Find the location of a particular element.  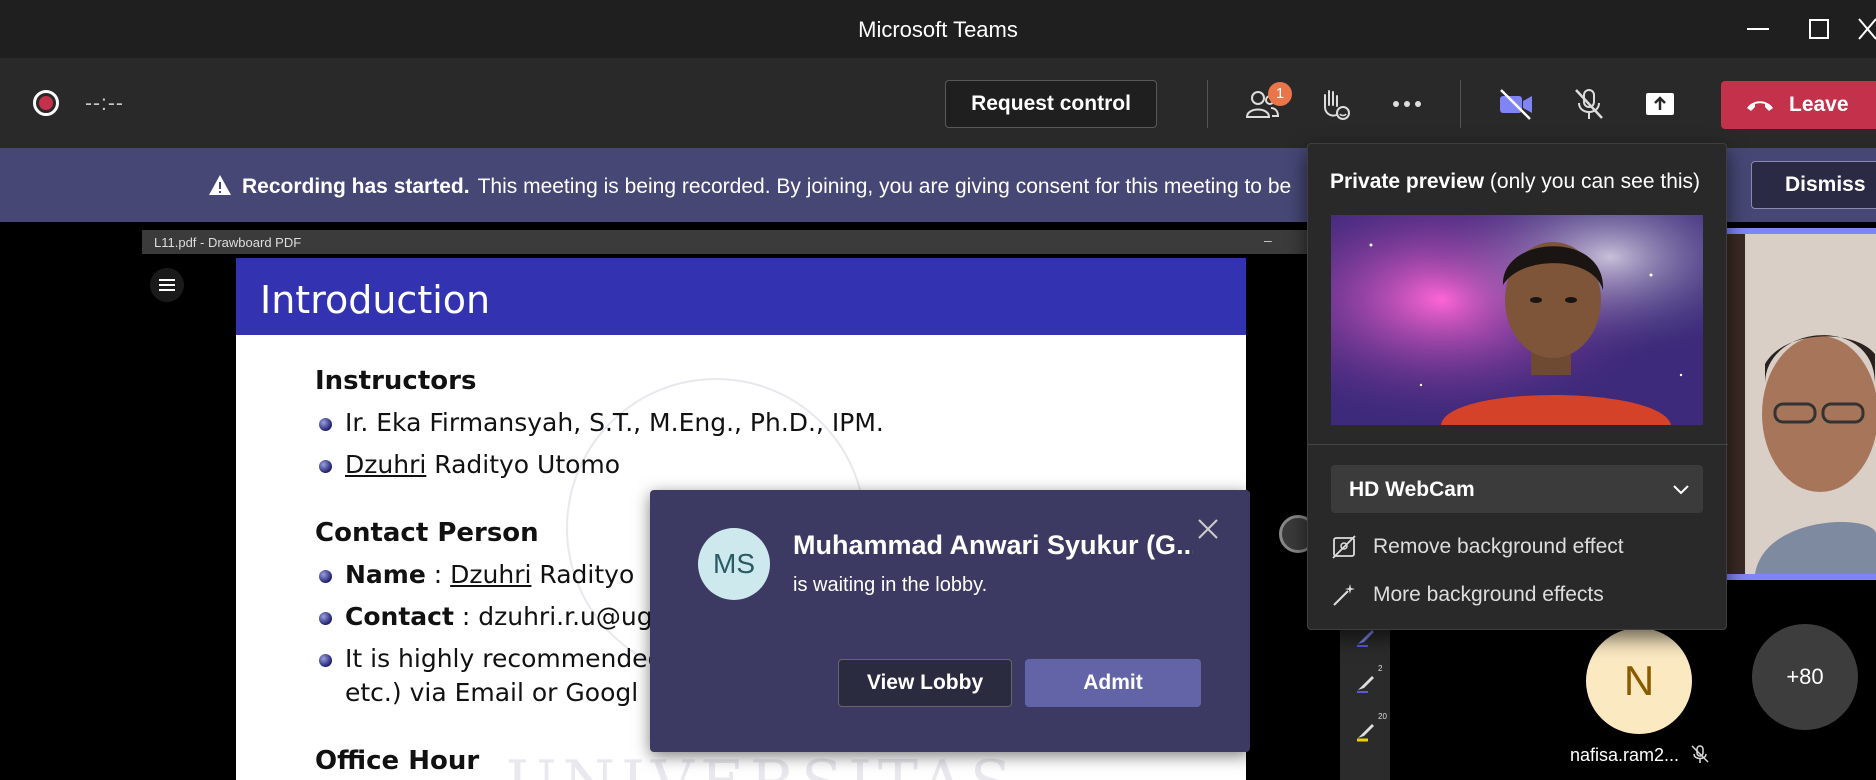

avatar: N is located at coordinates (1639, 681).